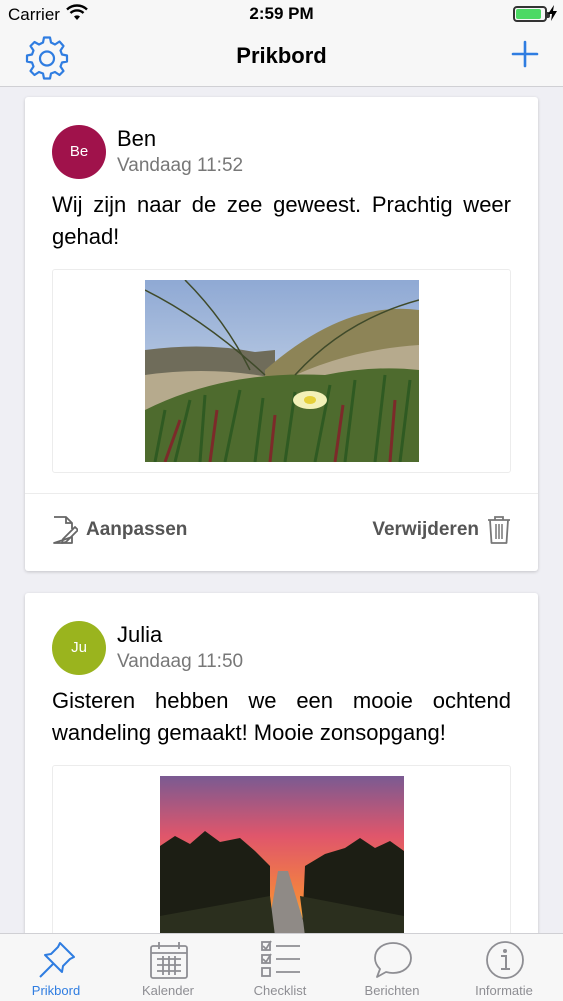  I want to click on plus-icon, so click(525, 54).